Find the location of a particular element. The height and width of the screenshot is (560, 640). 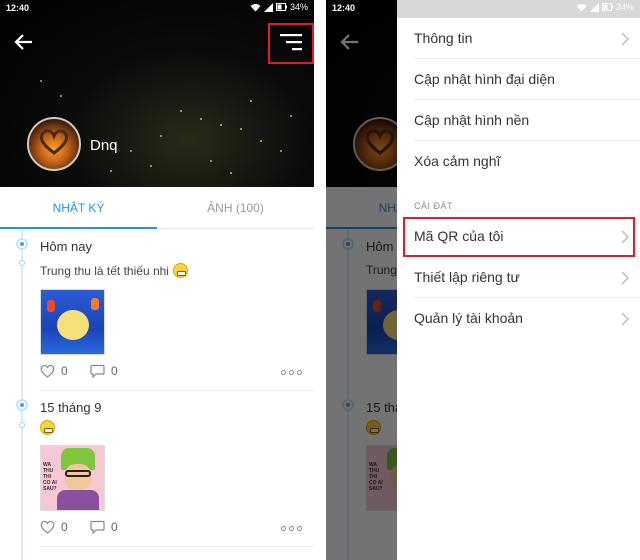

menu-lines-icon is located at coordinates (291, 42).